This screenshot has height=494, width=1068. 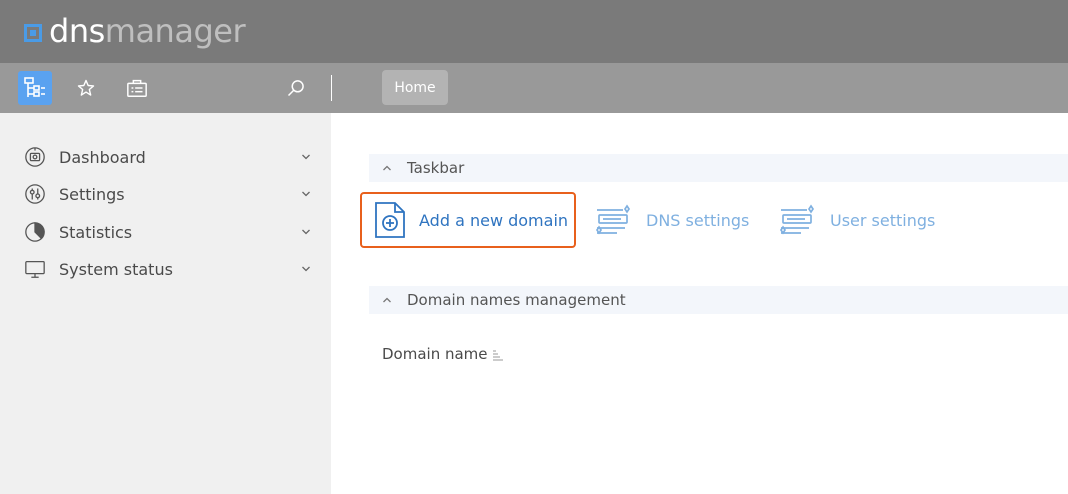 What do you see at coordinates (498, 355) in the screenshot?
I see `sort-icon` at bounding box center [498, 355].